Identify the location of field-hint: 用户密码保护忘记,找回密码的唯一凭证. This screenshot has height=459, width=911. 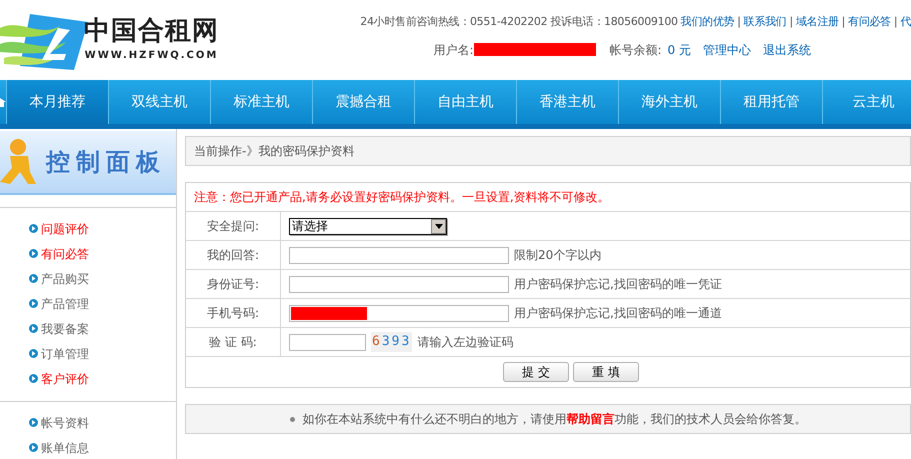
(618, 284).